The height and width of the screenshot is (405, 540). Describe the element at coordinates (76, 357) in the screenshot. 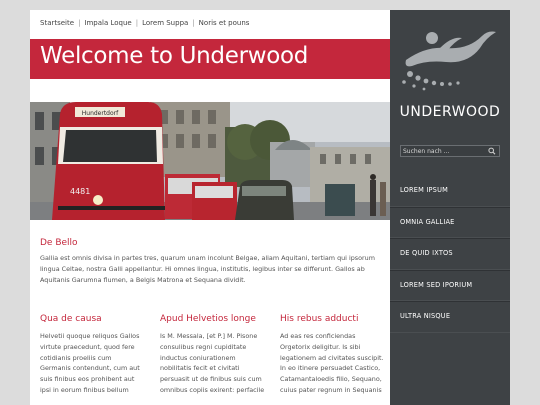

I see `column-line: cotidianis proeliis cum` at that location.